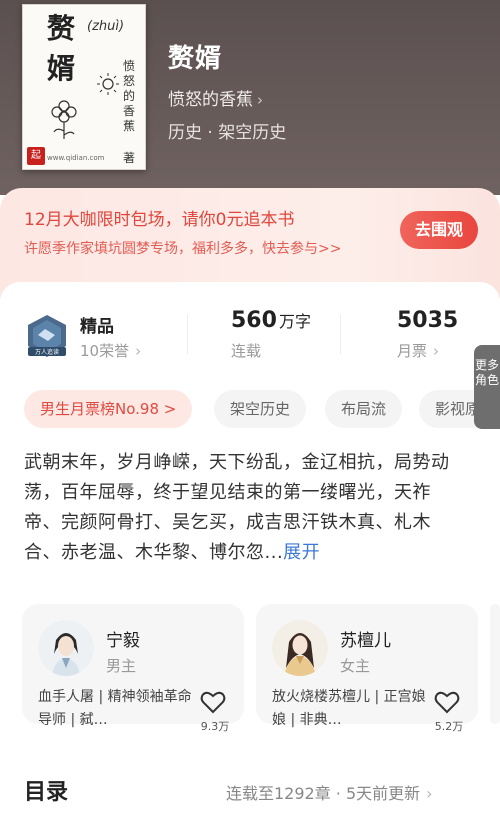  What do you see at coordinates (121, 666) in the screenshot?
I see `character-role: 男主` at bounding box center [121, 666].